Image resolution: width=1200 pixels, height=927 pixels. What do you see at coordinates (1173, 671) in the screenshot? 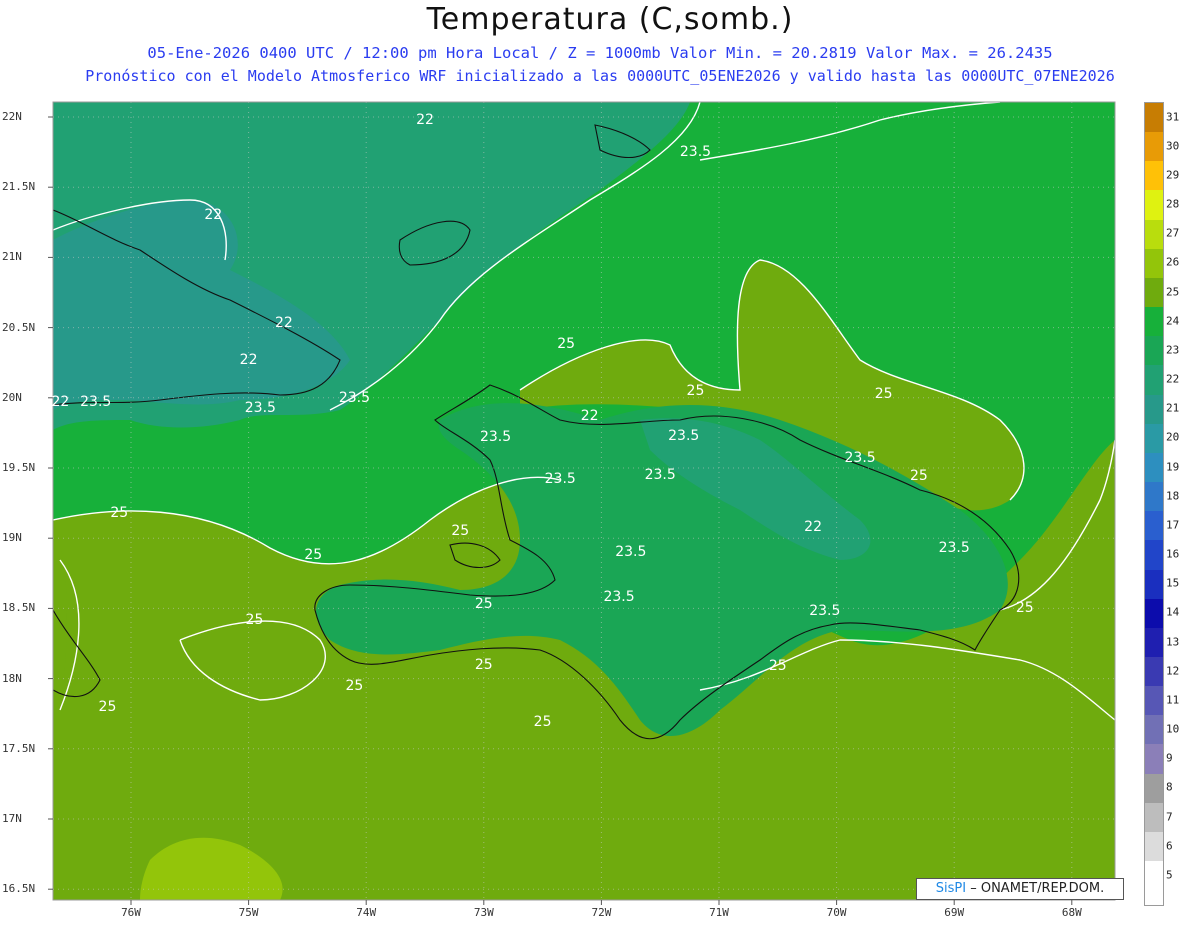
I see `legend-label: 12` at bounding box center [1173, 671].